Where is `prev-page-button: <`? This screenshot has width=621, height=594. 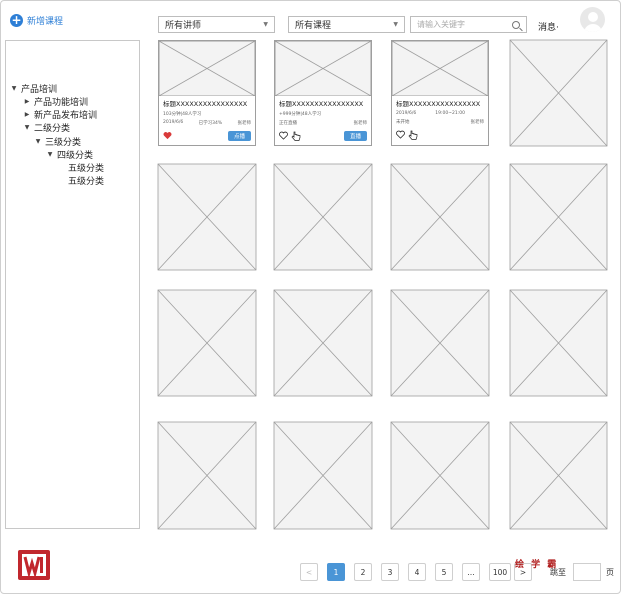
prev-page-button: < is located at coordinates (309, 572).